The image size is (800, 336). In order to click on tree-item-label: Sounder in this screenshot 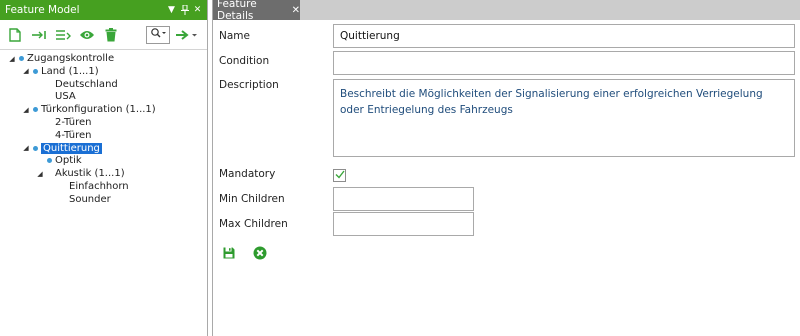, I will do `click(90, 199)`.